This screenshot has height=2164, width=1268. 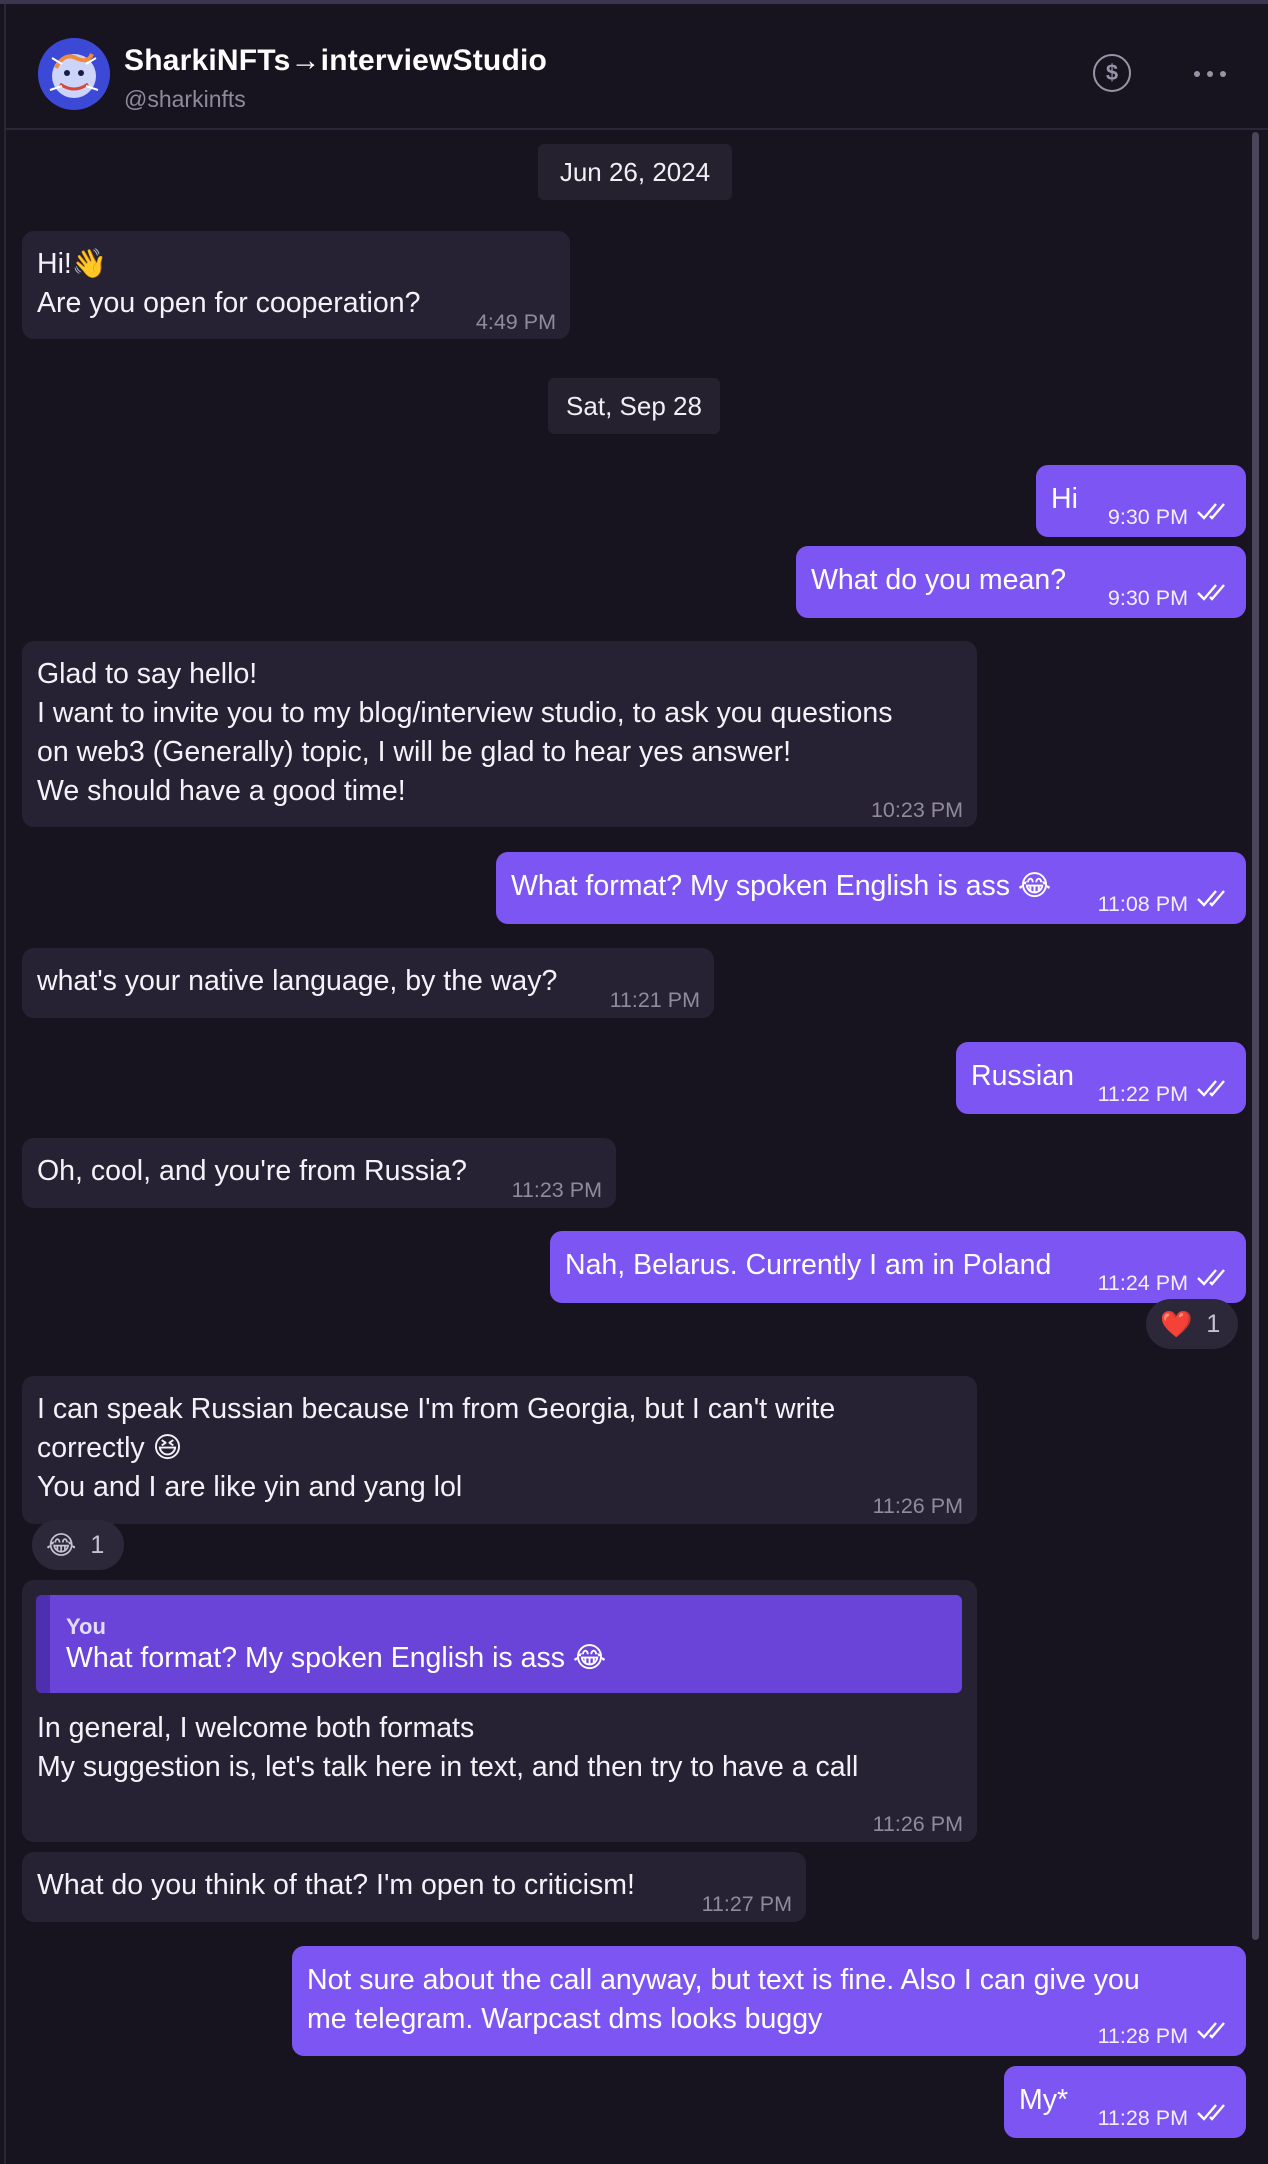 I want to click on message-outgoing: My* 11:28 PM, so click(x=1125, y=2102).